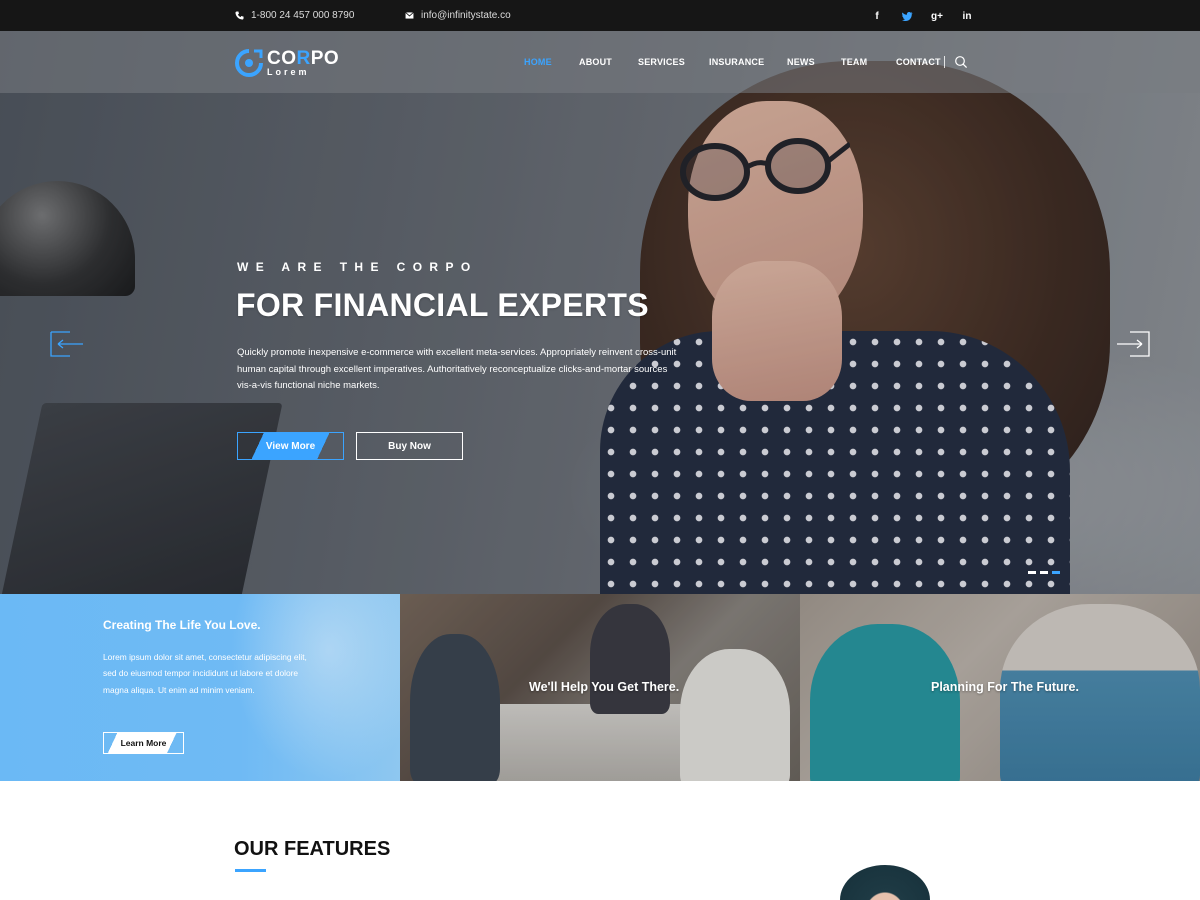  I want to click on promo-panel-future: Planning For The Future., so click(1000, 687).